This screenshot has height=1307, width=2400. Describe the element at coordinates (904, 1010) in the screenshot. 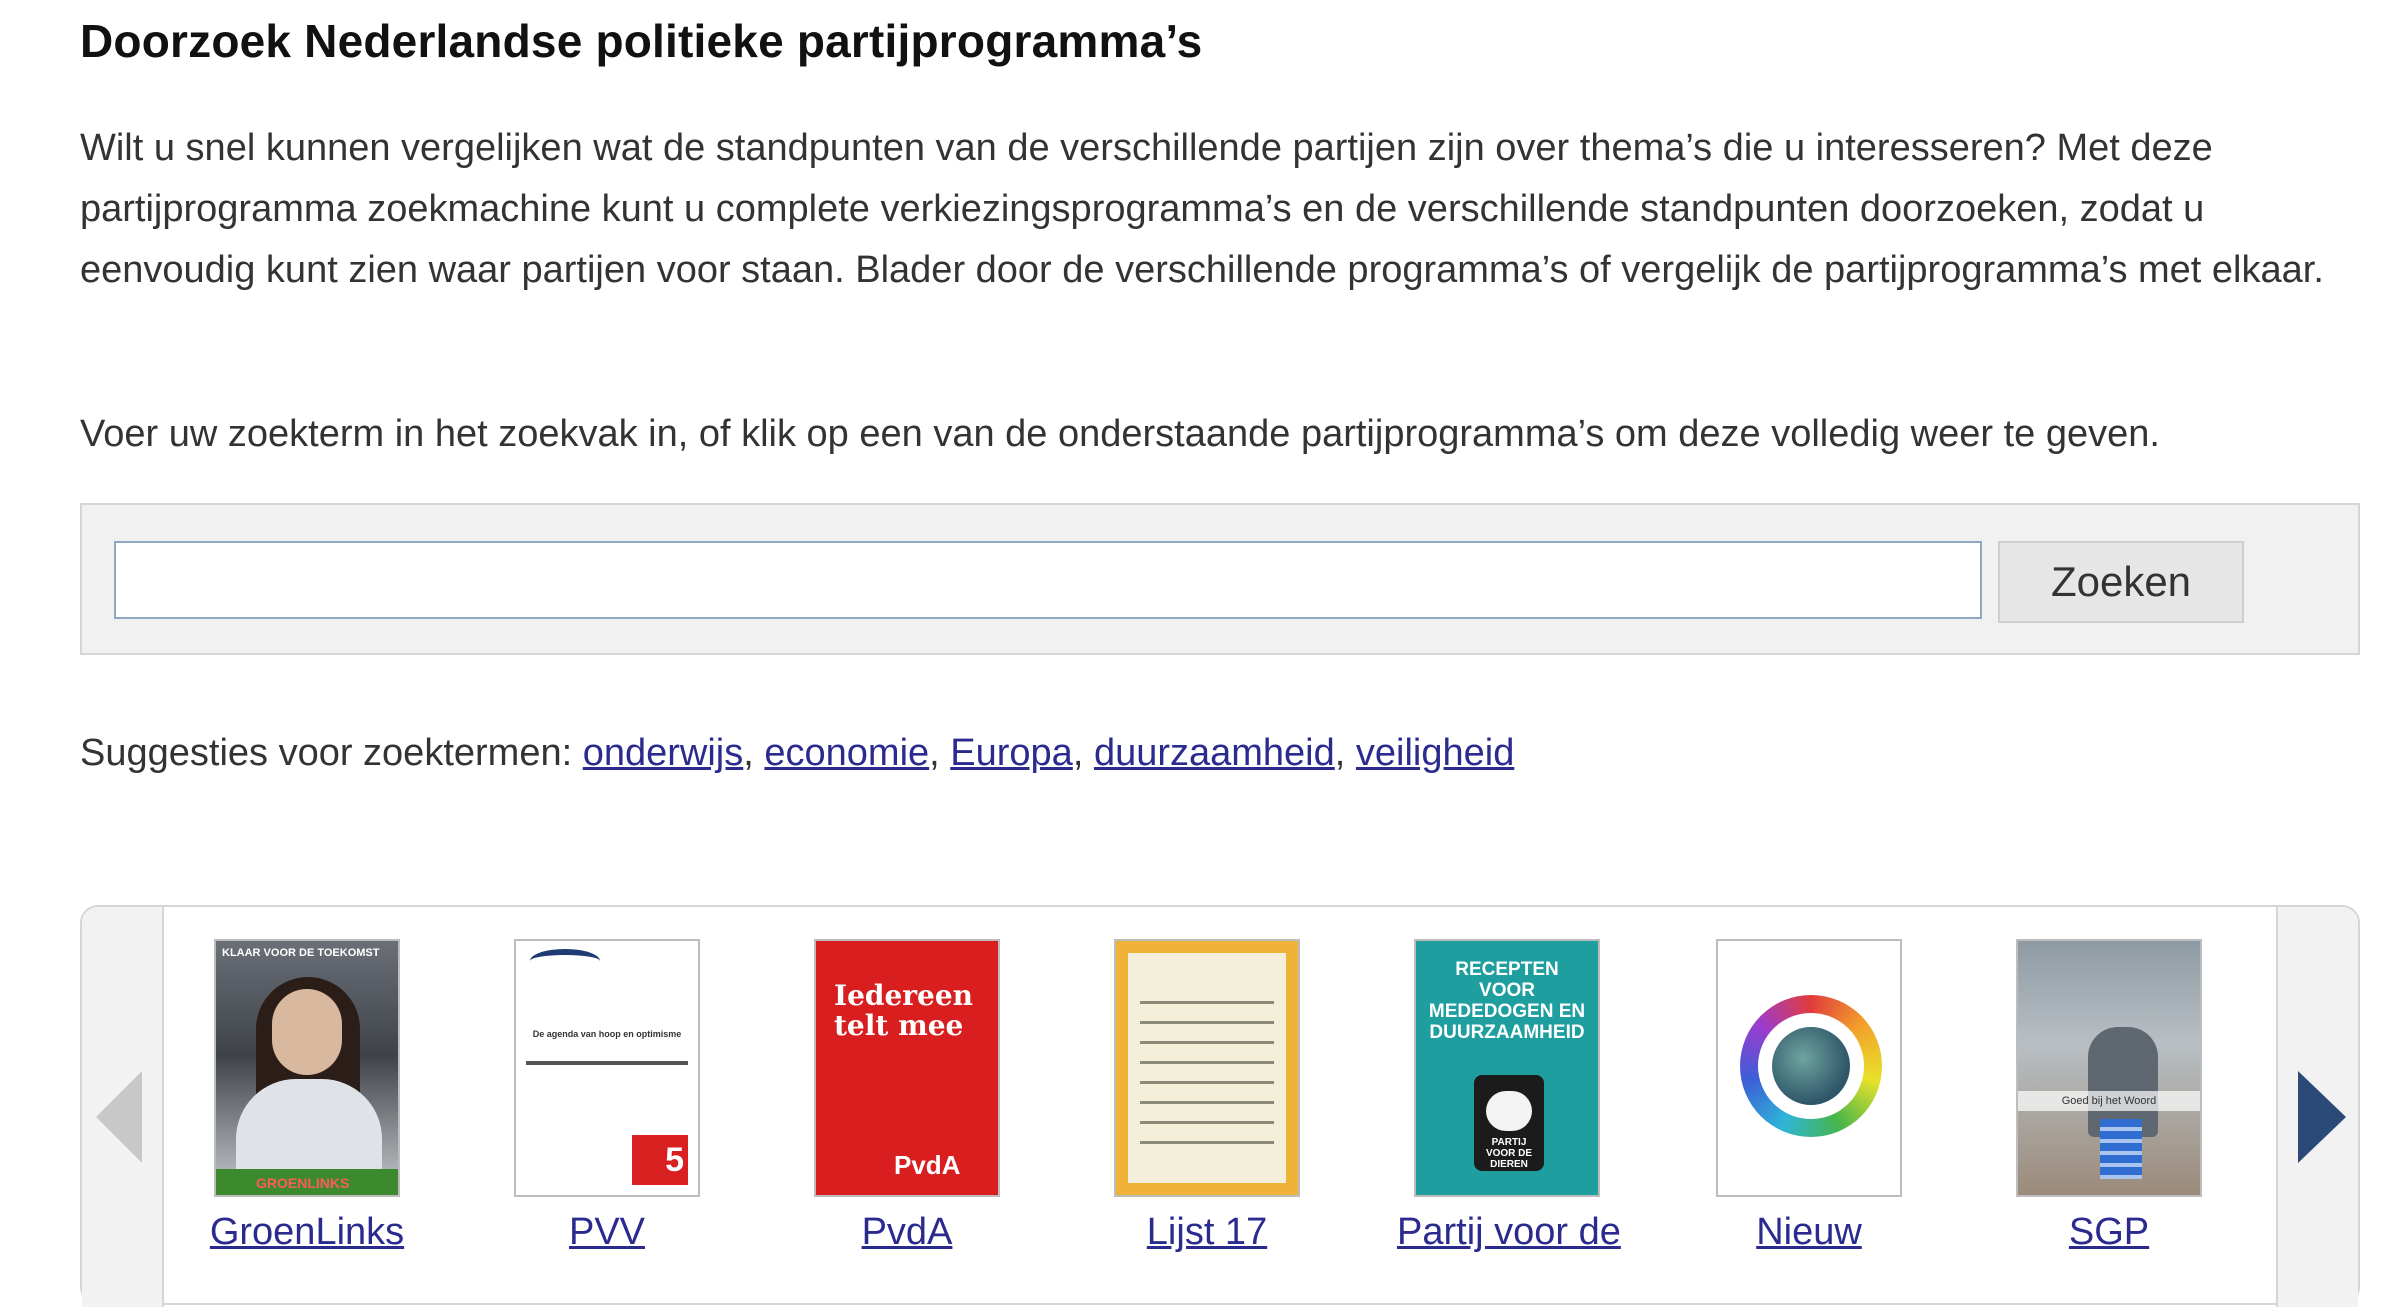

I see `cover-text: Iedereen telt mee` at that location.